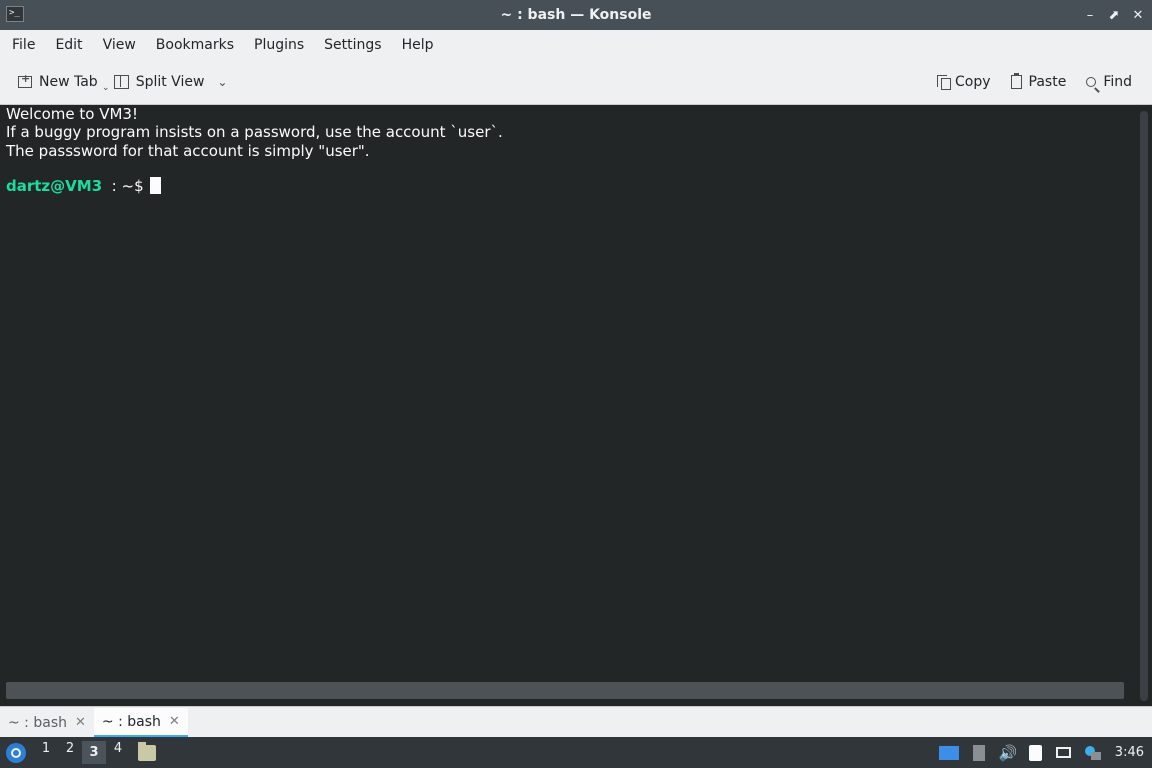 Image resolution: width=1152 pixels, height=768 pixels. I want to click on copy-icon, so click(944, 82).